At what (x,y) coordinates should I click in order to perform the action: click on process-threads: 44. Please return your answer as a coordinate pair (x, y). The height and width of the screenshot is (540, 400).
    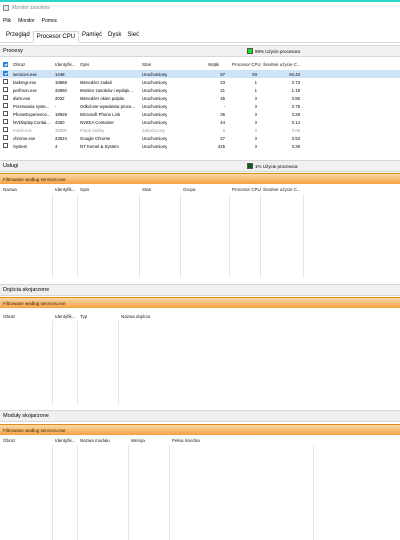
    Looking at the image, I should click on (222, 122).